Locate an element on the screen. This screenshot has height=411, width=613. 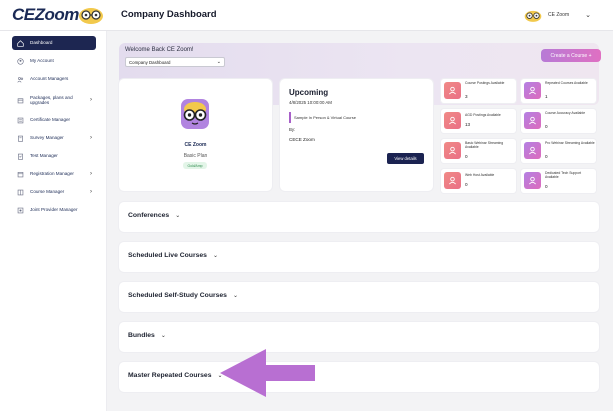
course-icon is located at coordinates (20, 192).